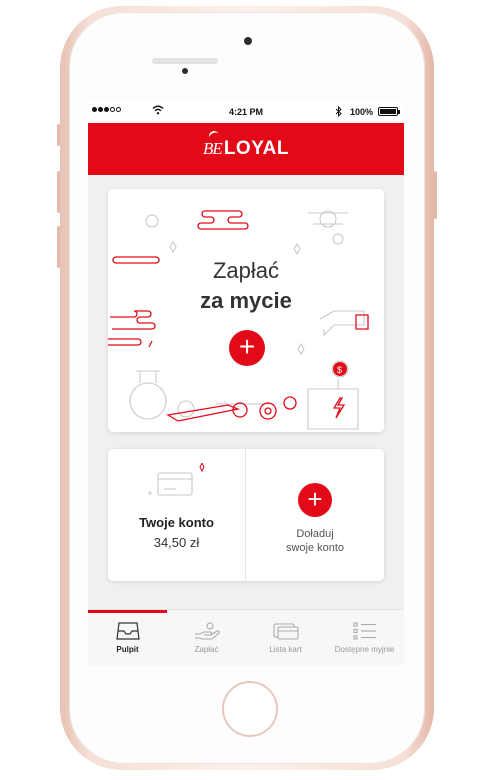 Image resolution: width=500 pixels, height=780 pixels. What do you see at coordinates (58, 192) in the screenshot?
I see `volume-up-button` at bounding box center [58, 192].